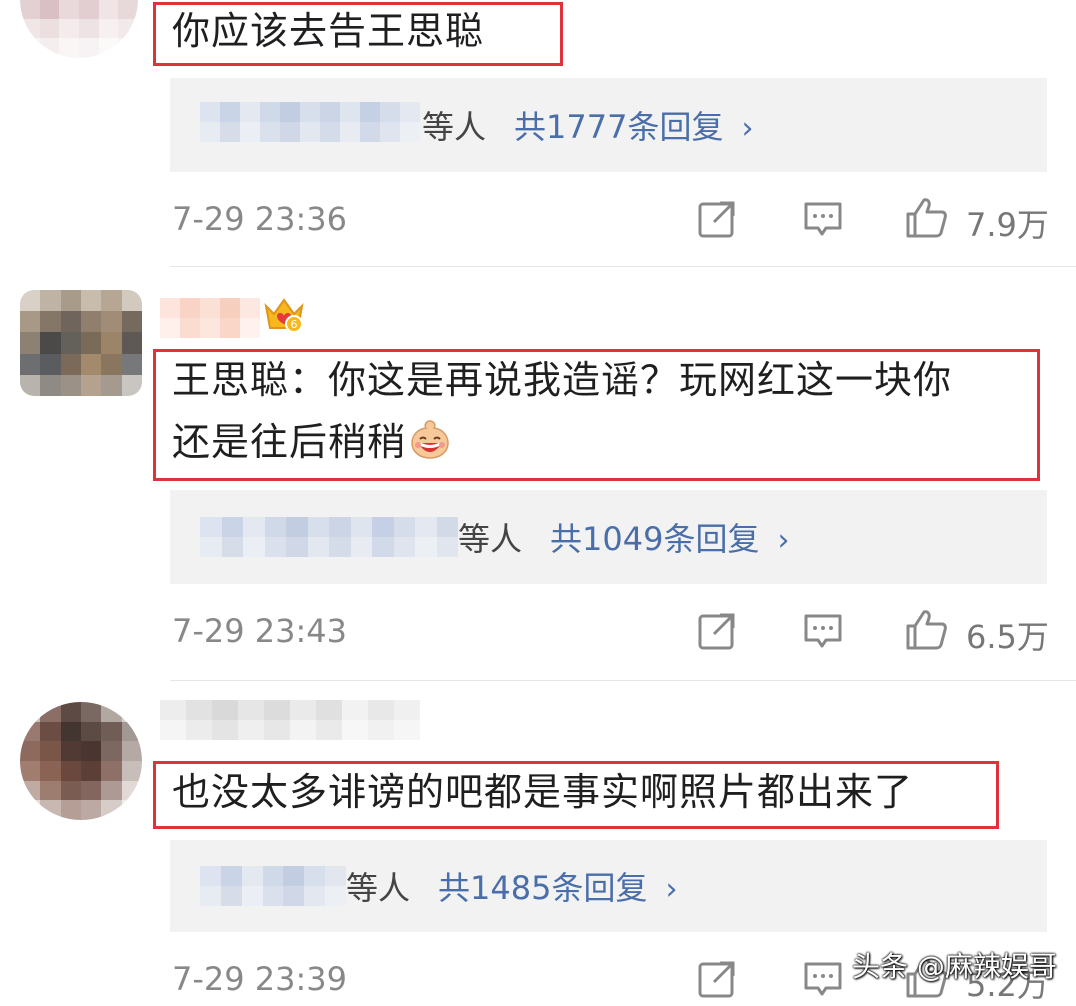 This screenshot has height=1006, width=1076. I want to click on view-replies-link: 共1049条回复 ›, so click(669, 537).